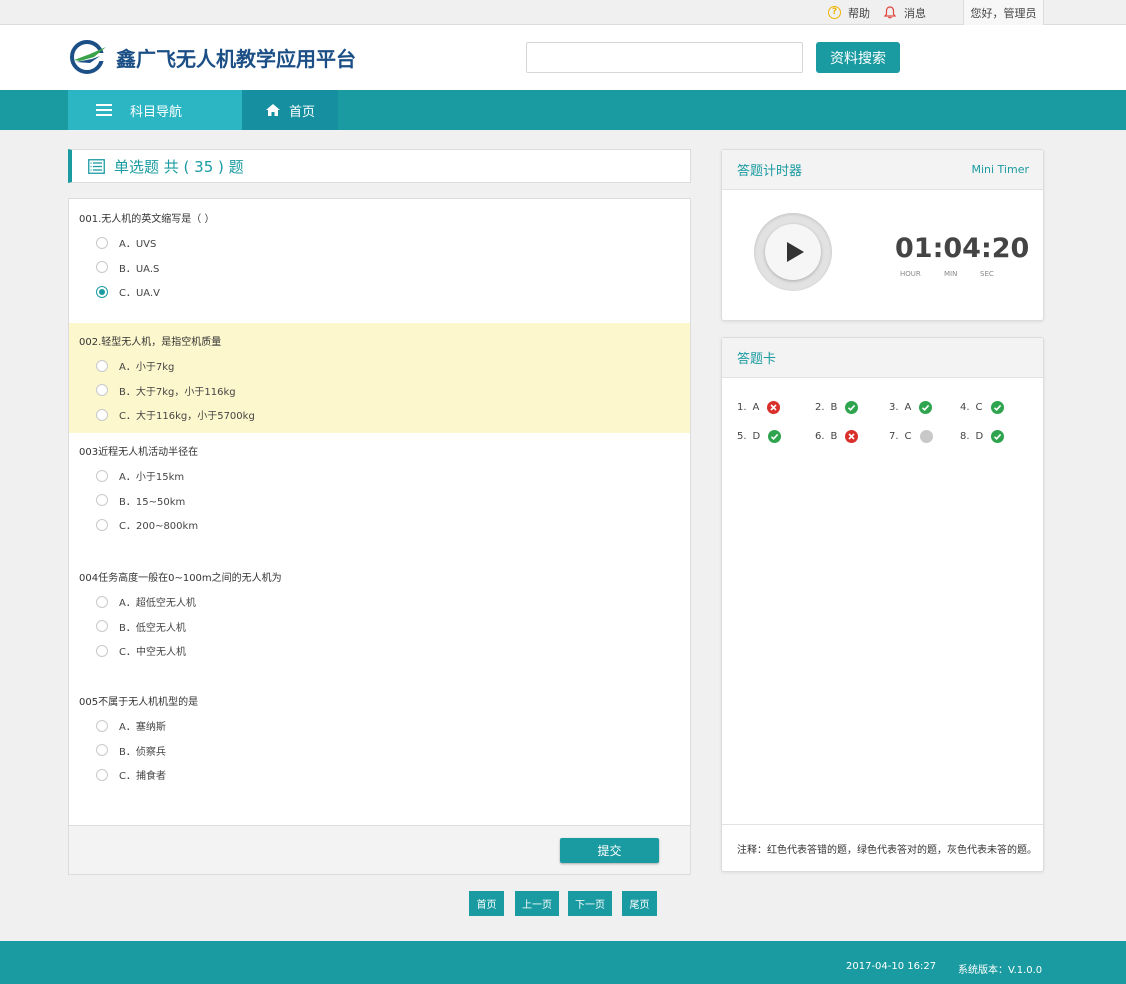  Describe the element at coordinates (139, 269) in the screenshot. I see `option-label: B．UA.S` at that location.